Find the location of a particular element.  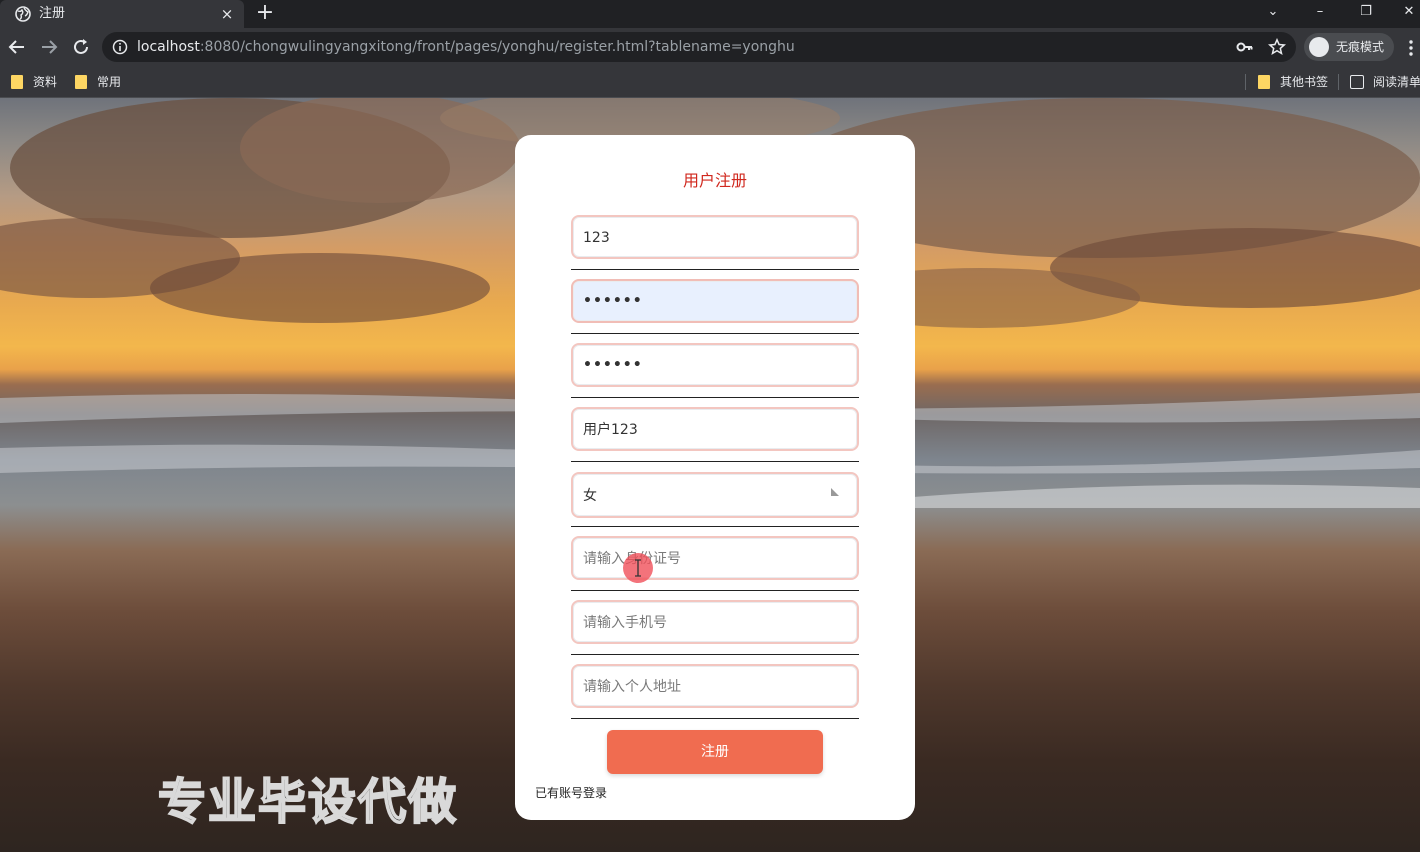

watermark-text: 专业毕设代做 is located at coordinates (308, 802).